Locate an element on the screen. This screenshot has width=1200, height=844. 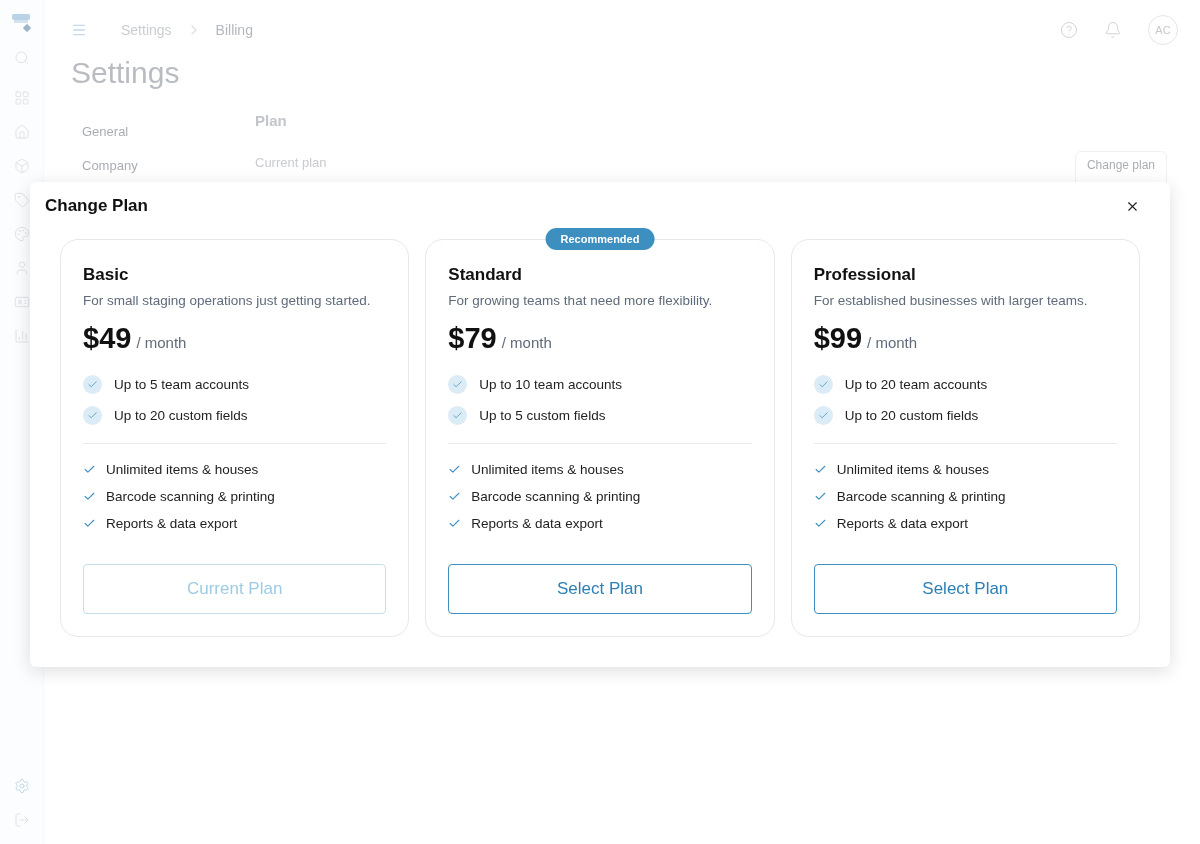
plan-description: For growing teams that need more flexibility. is located at coordinates (581, 300).